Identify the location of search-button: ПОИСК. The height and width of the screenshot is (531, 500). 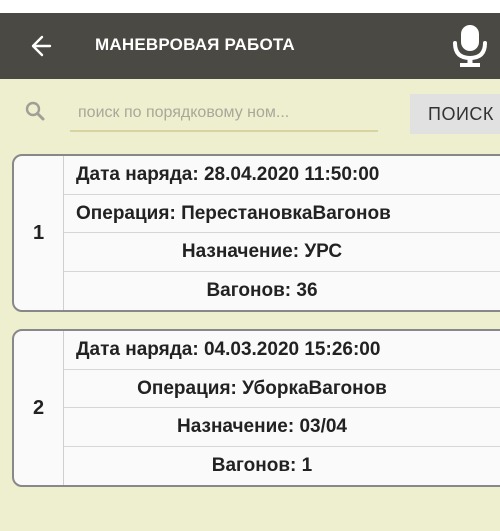
(455, 114).